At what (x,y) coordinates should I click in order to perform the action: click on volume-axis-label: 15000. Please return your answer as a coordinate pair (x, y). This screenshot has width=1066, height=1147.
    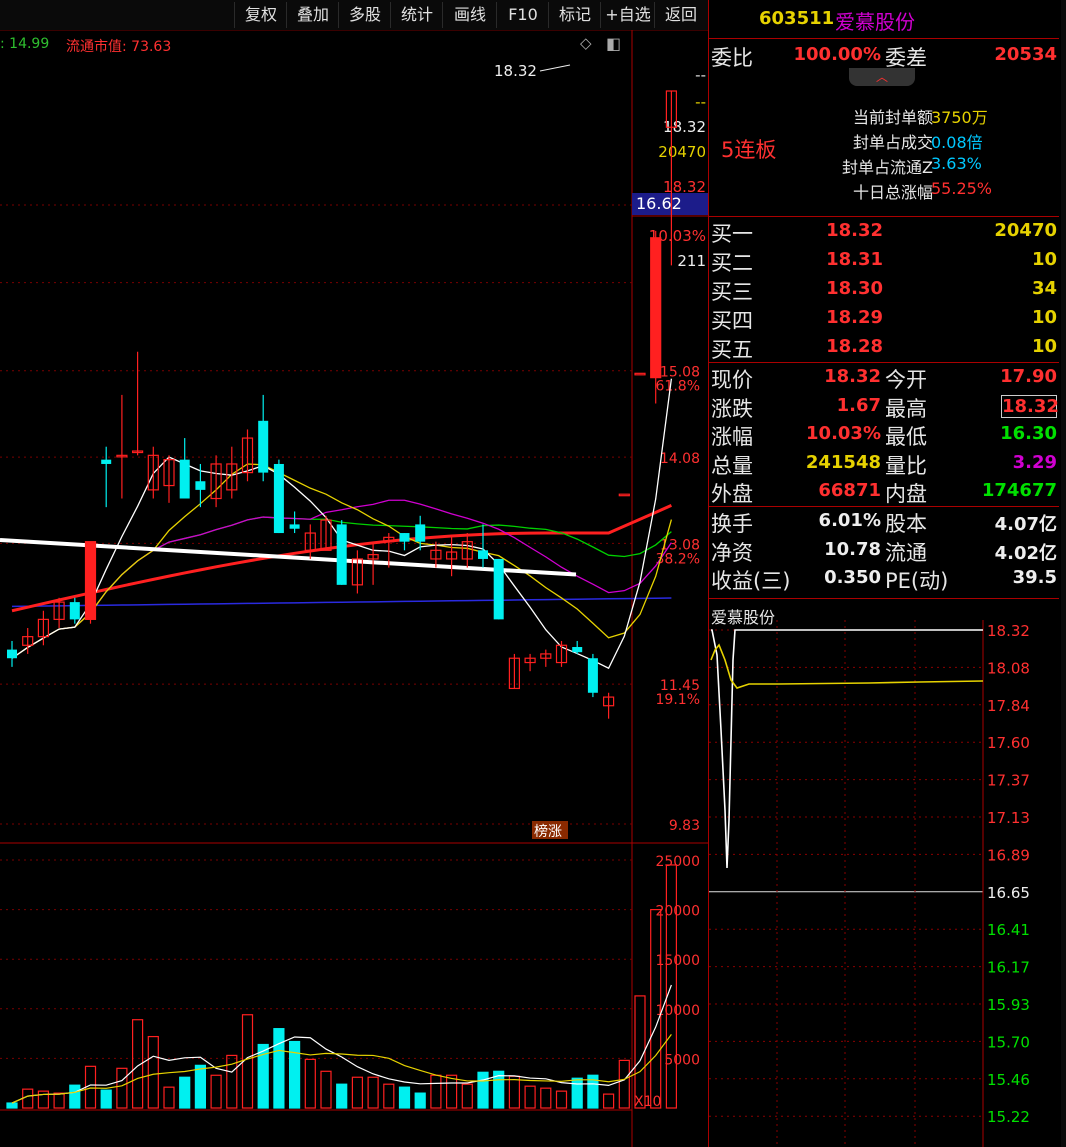
    Looking at the image, I should click on (677, 961).